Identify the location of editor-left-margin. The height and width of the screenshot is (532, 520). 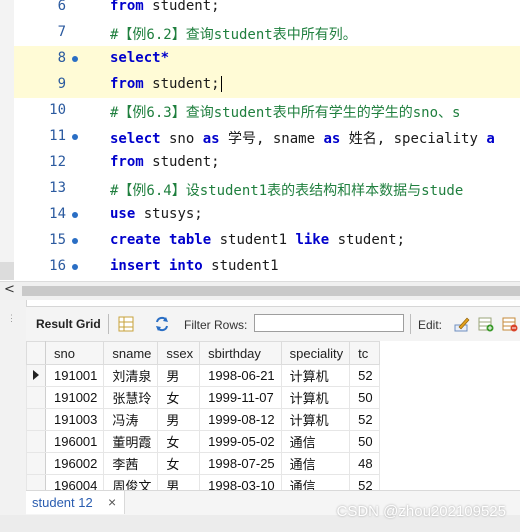
(7, 140).